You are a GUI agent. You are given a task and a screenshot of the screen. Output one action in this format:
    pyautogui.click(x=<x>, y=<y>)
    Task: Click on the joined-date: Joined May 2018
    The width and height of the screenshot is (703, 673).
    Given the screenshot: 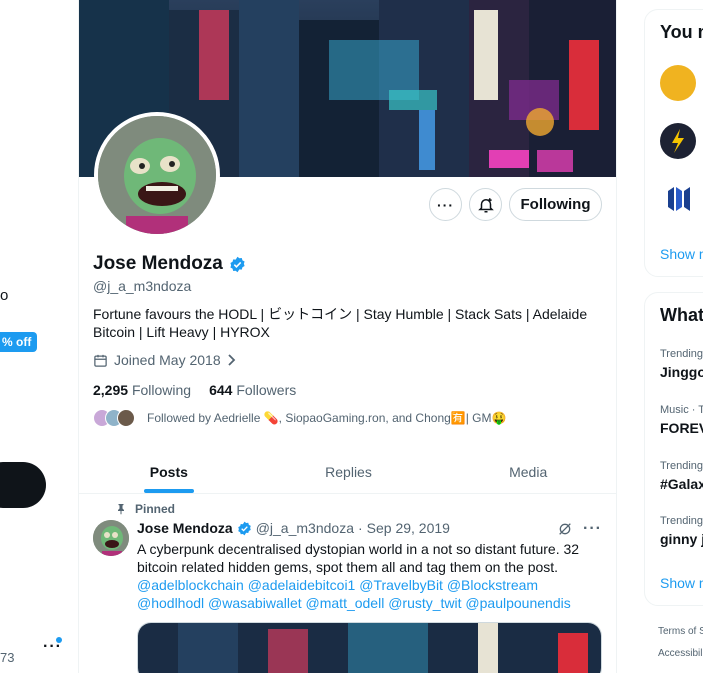 What is the action you would take?
    pyautogui.click(x=165, y=360)
    